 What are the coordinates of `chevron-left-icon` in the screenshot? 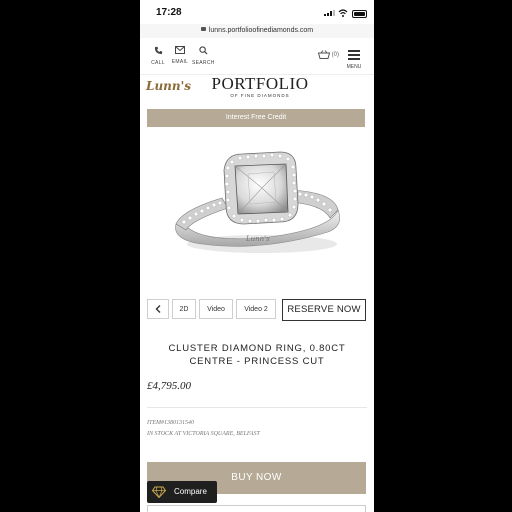 It's located at (158, 309).